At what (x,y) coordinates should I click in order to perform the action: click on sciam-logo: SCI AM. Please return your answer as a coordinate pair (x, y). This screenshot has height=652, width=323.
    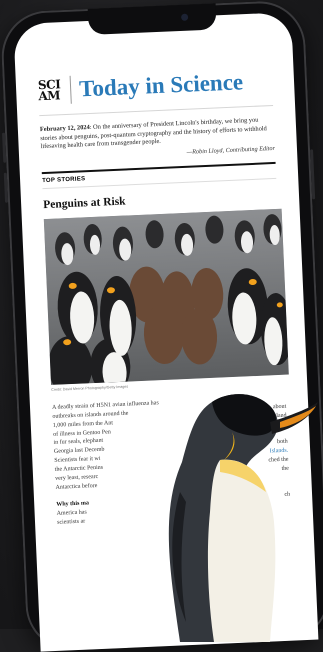
    Looking at the image, I should click on (49, 90).